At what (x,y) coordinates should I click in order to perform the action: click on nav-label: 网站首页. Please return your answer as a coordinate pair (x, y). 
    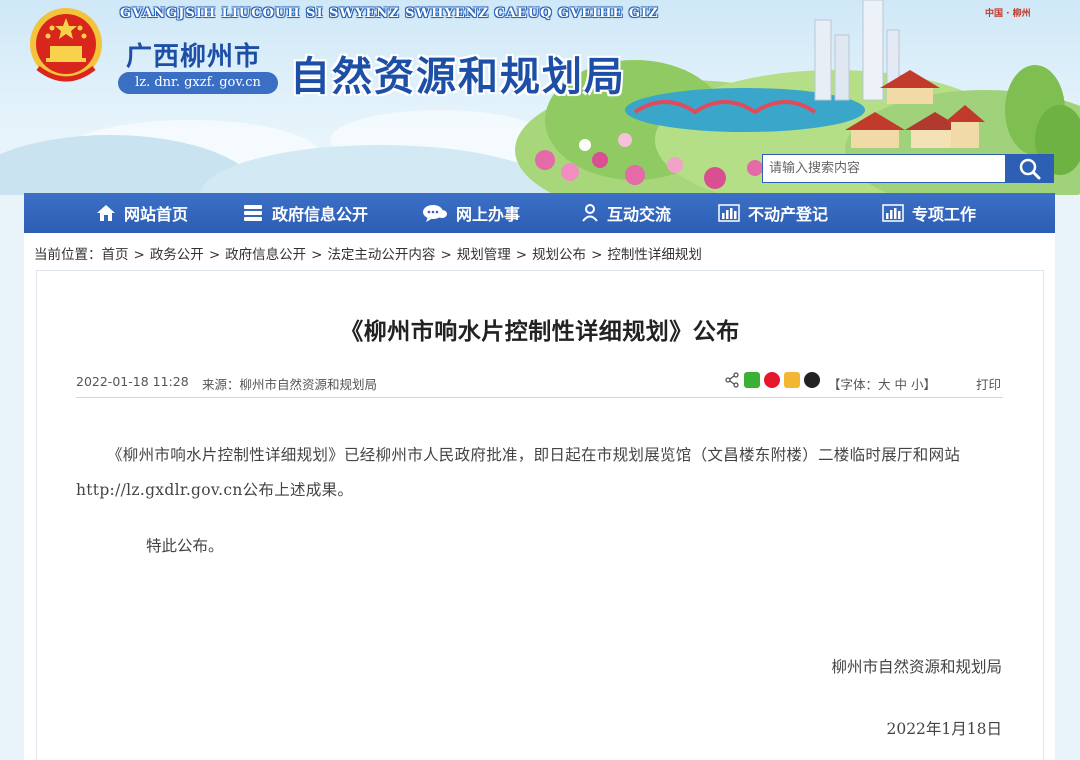
    Looking at the image, I should click on (156, 214).